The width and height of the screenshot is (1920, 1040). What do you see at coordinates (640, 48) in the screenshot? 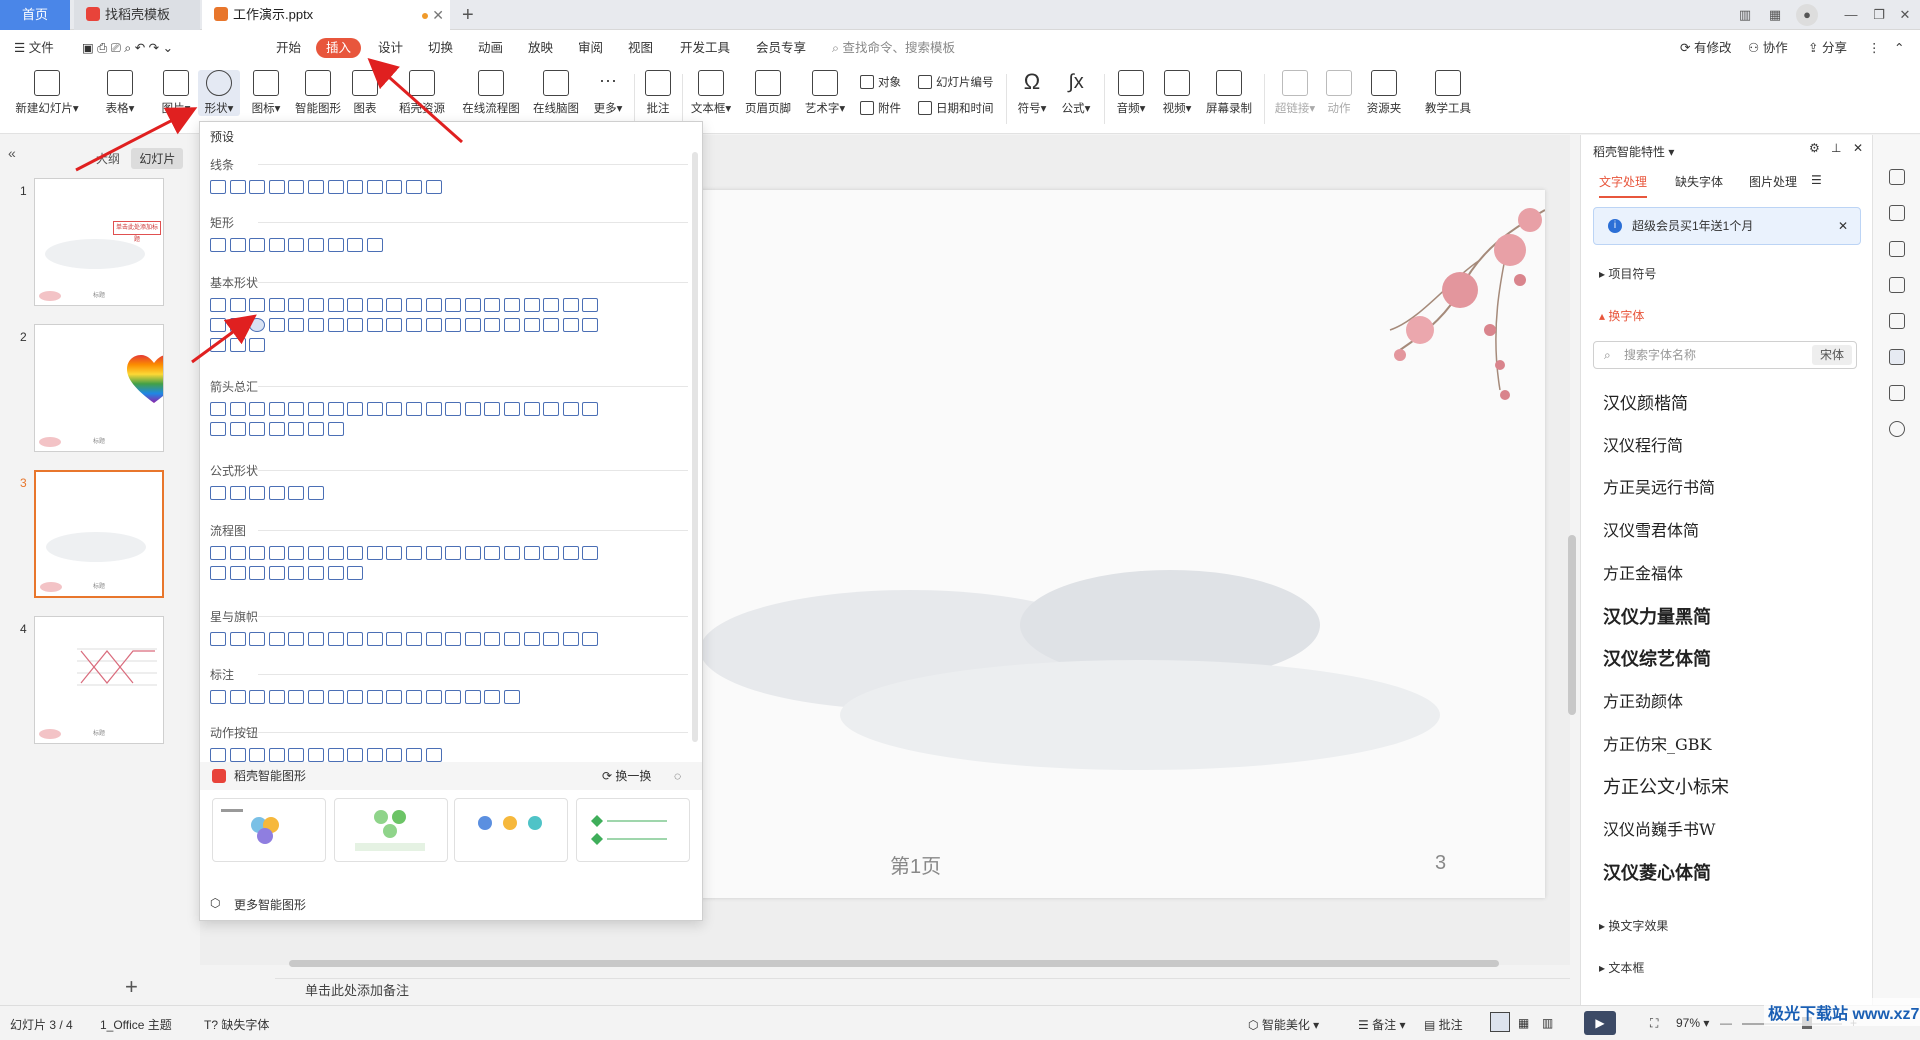
I see `menu-view: 视图` at bounding box center [640, 48].